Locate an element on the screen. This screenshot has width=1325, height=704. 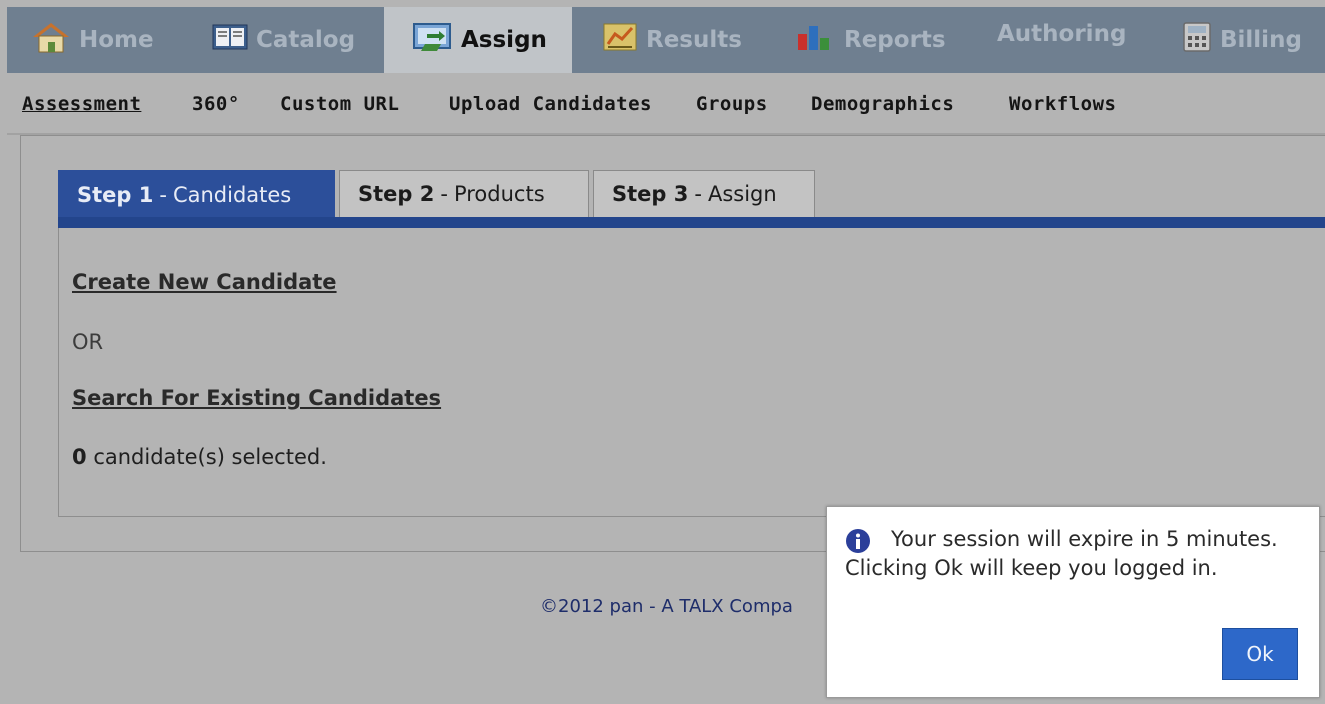
subnav-workflows: Workflows is located at coordinates (1062, 104).